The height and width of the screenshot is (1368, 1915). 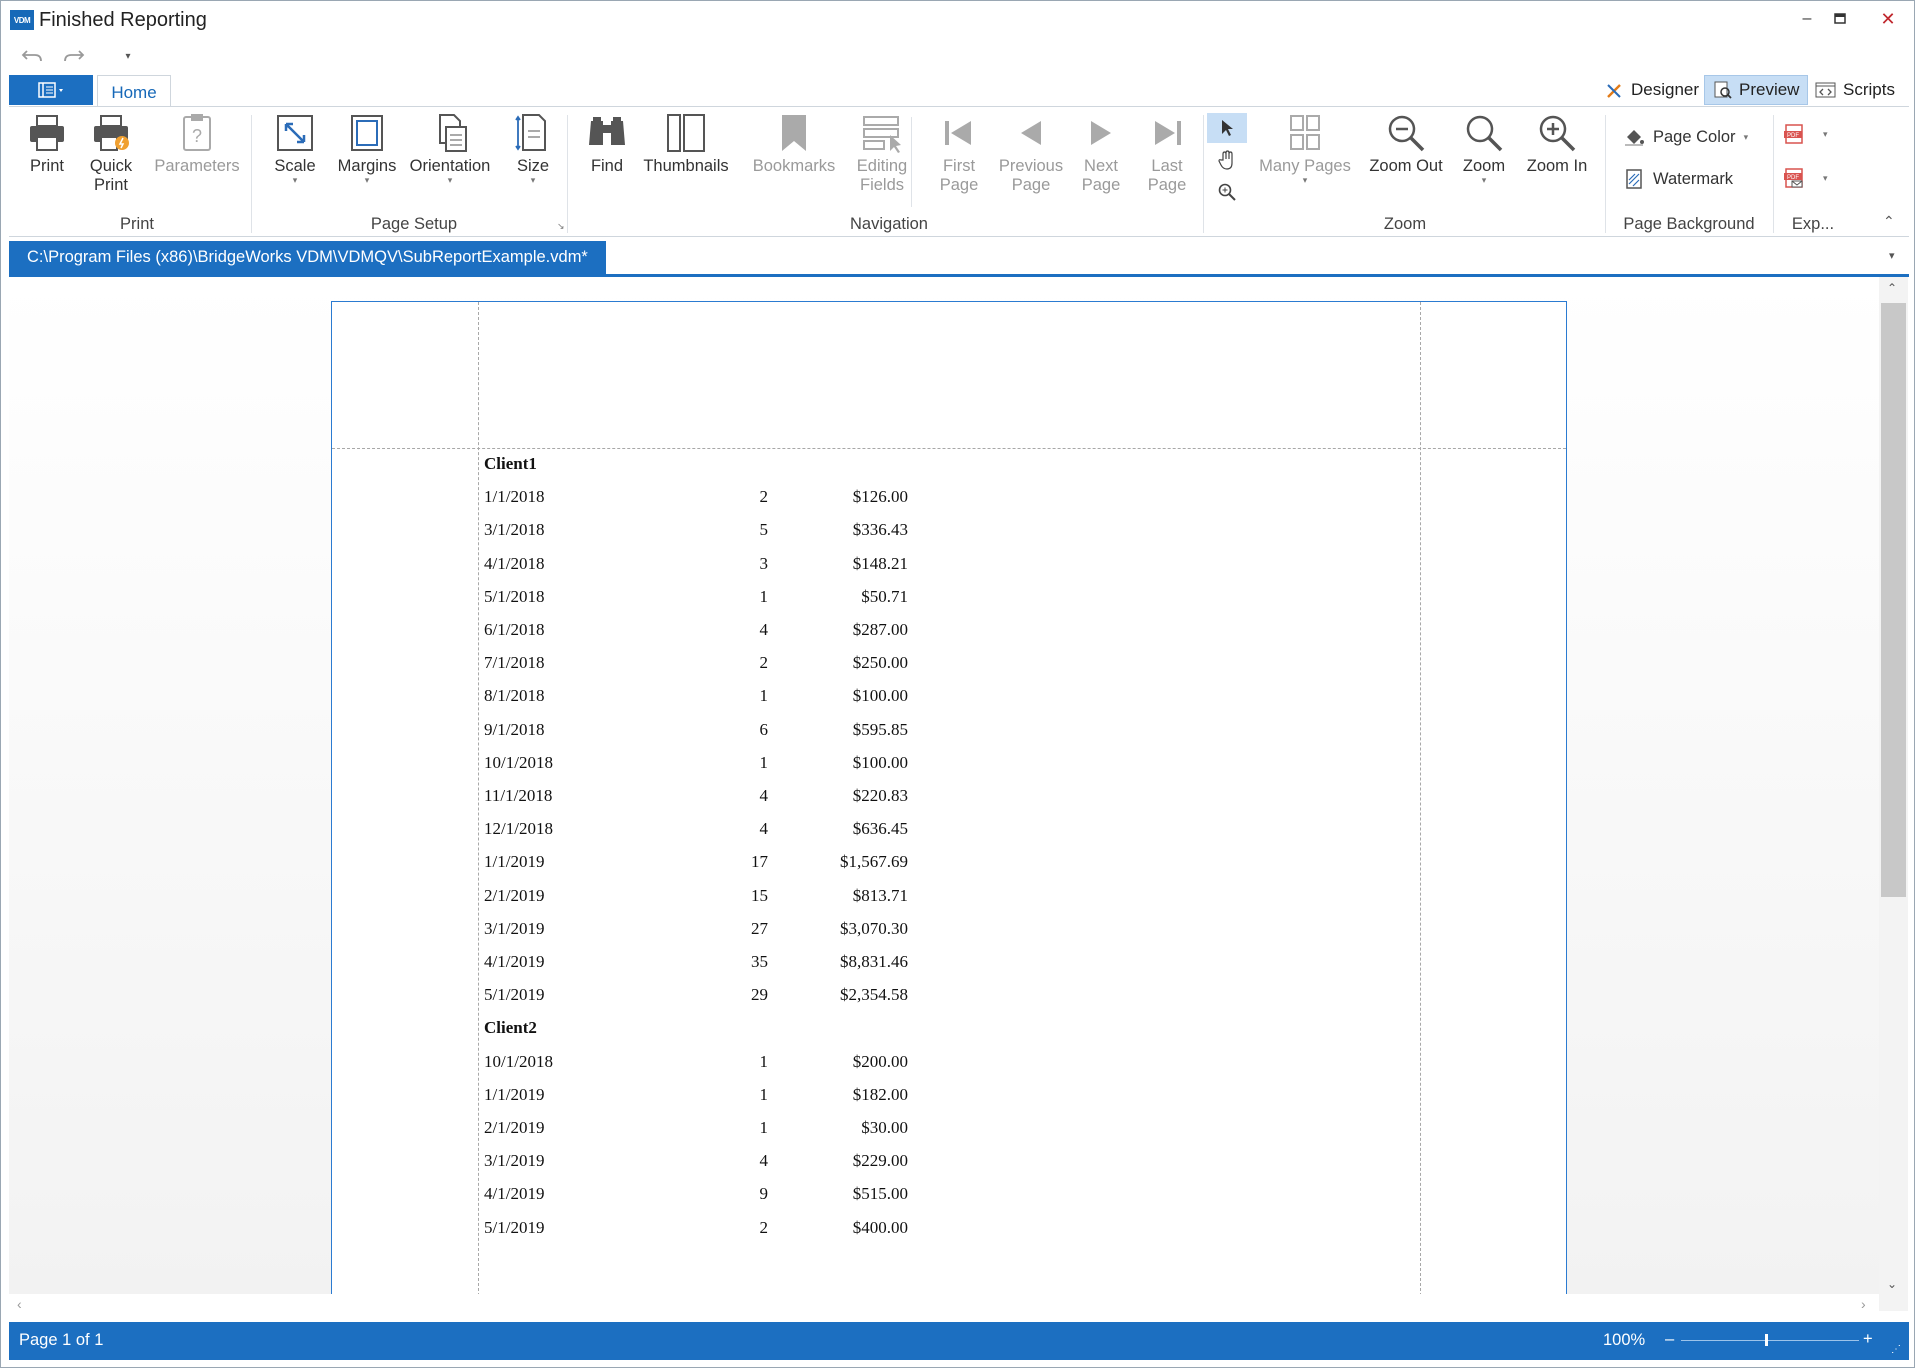 I want to click on watermark-button: Watermark, so click(x=1678, y=179).